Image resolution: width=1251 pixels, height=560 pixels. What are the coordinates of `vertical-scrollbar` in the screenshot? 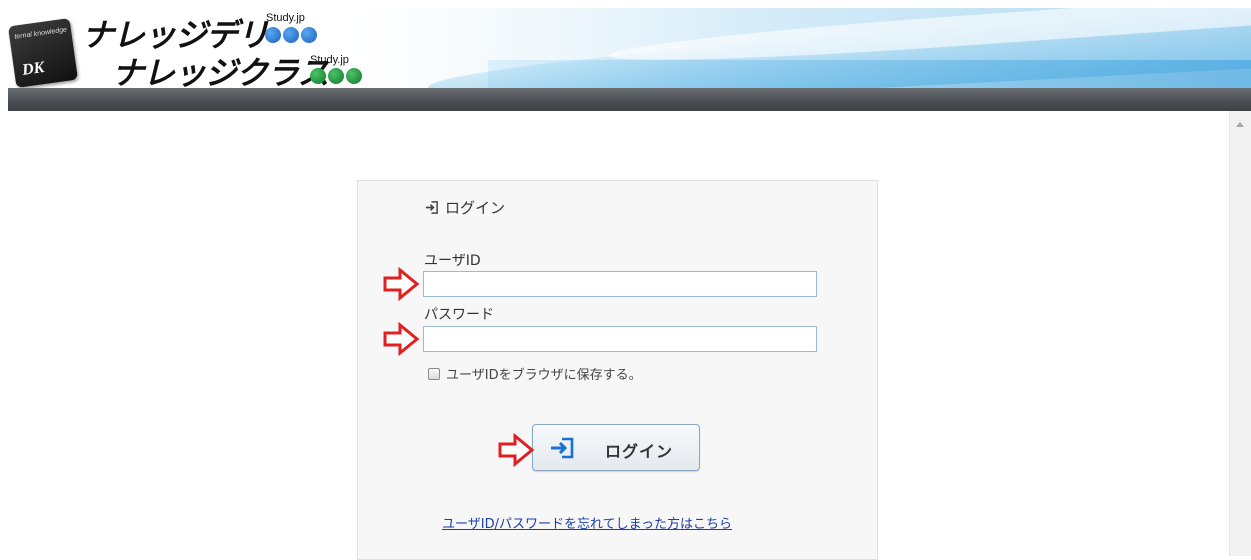 It's located at (1240, 333).